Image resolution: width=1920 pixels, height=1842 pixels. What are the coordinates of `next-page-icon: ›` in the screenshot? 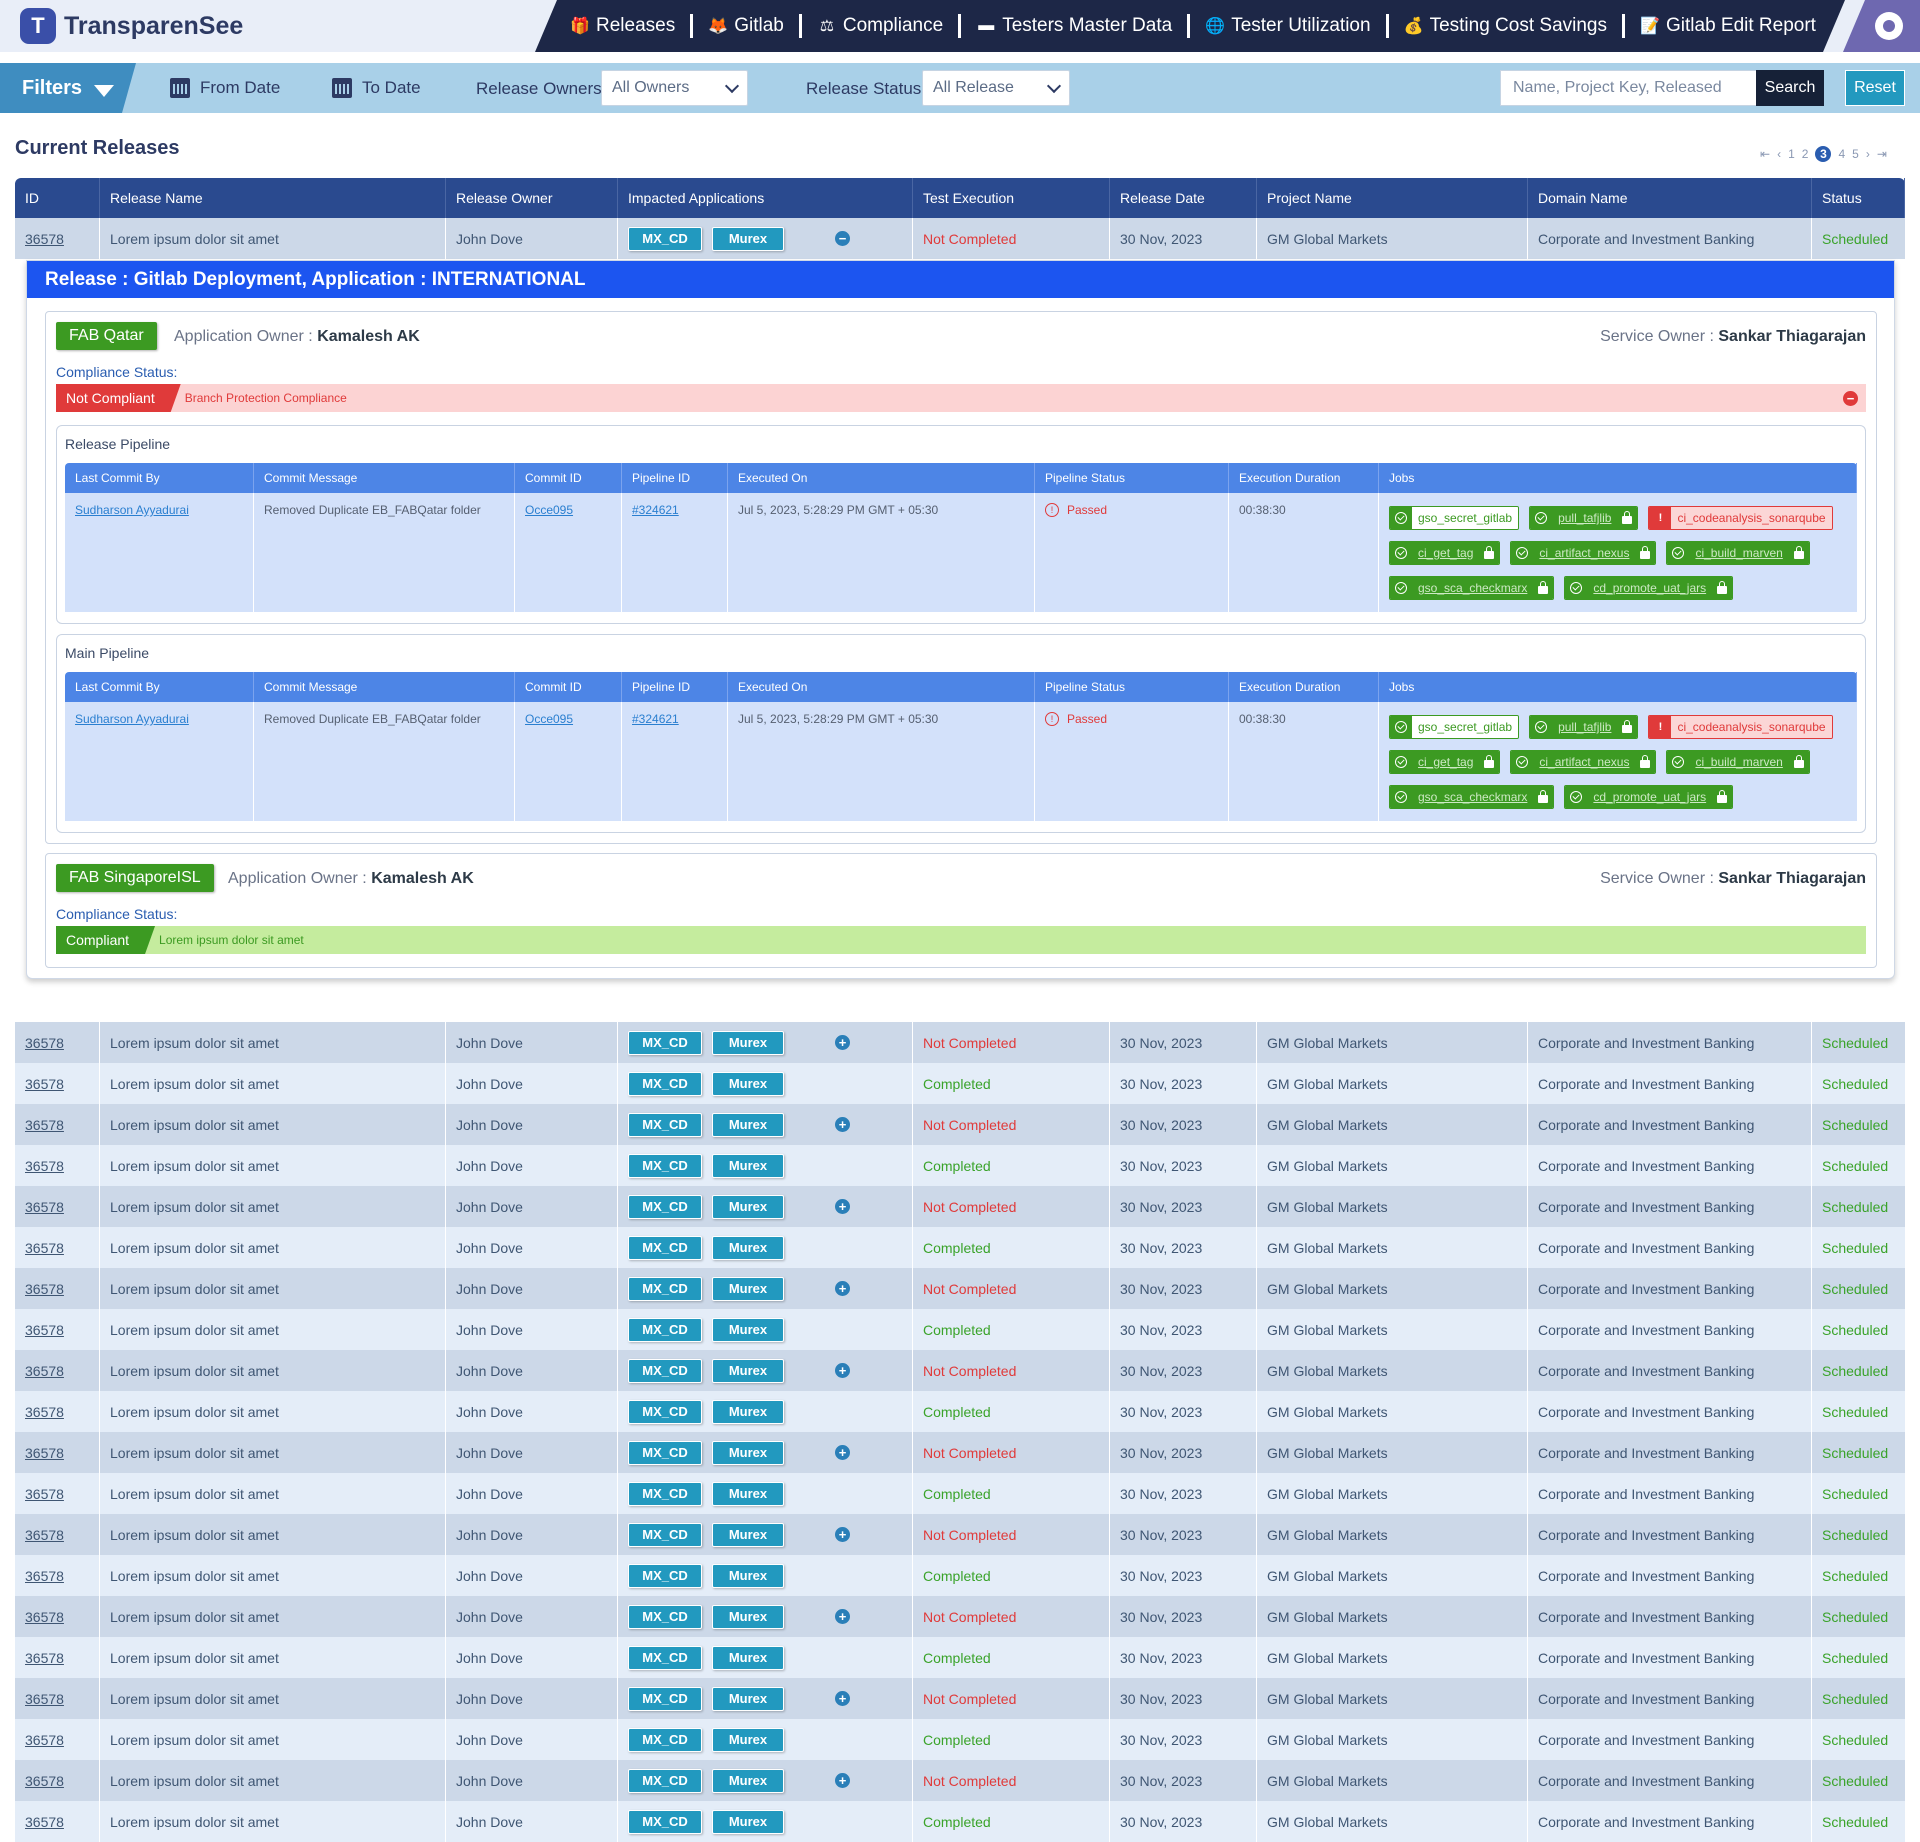 It's located at (1868, 154).